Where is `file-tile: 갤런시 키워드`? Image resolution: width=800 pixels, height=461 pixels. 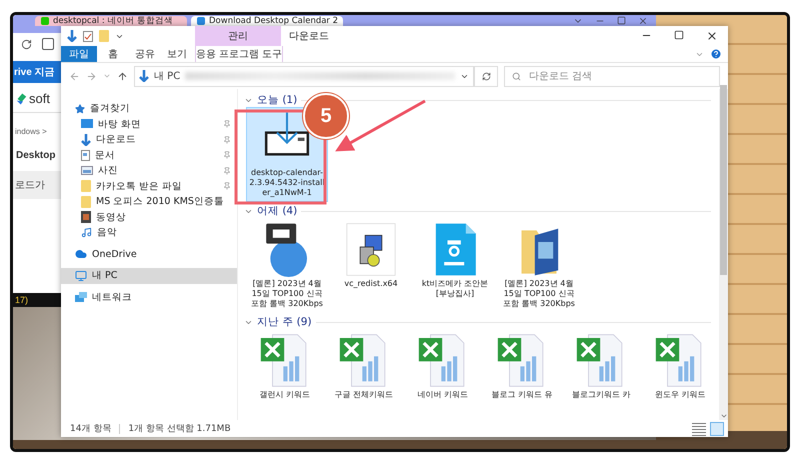 file-tile: 갤런시 키워드 is located at coordinates (285, 366).